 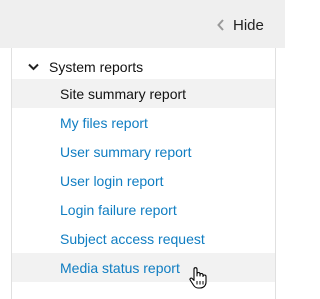 What do you see at coordinates (33, 67) in the screenshot?
I see `chevron-down-icon` at bounding box center [33, 67].